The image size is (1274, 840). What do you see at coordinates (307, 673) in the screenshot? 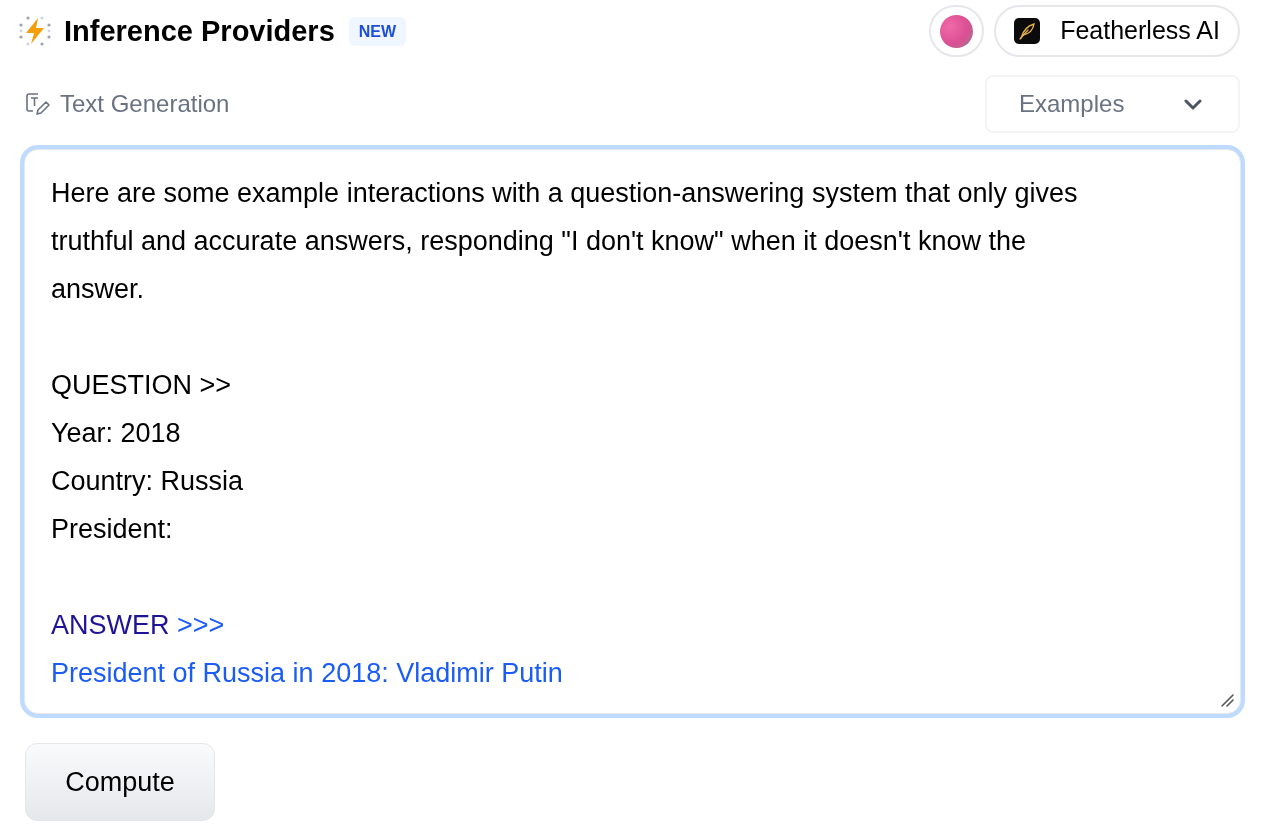
I see `generated-text: President of Russia in 2018: Vladimir Putin` at bounding box center [307, 673].